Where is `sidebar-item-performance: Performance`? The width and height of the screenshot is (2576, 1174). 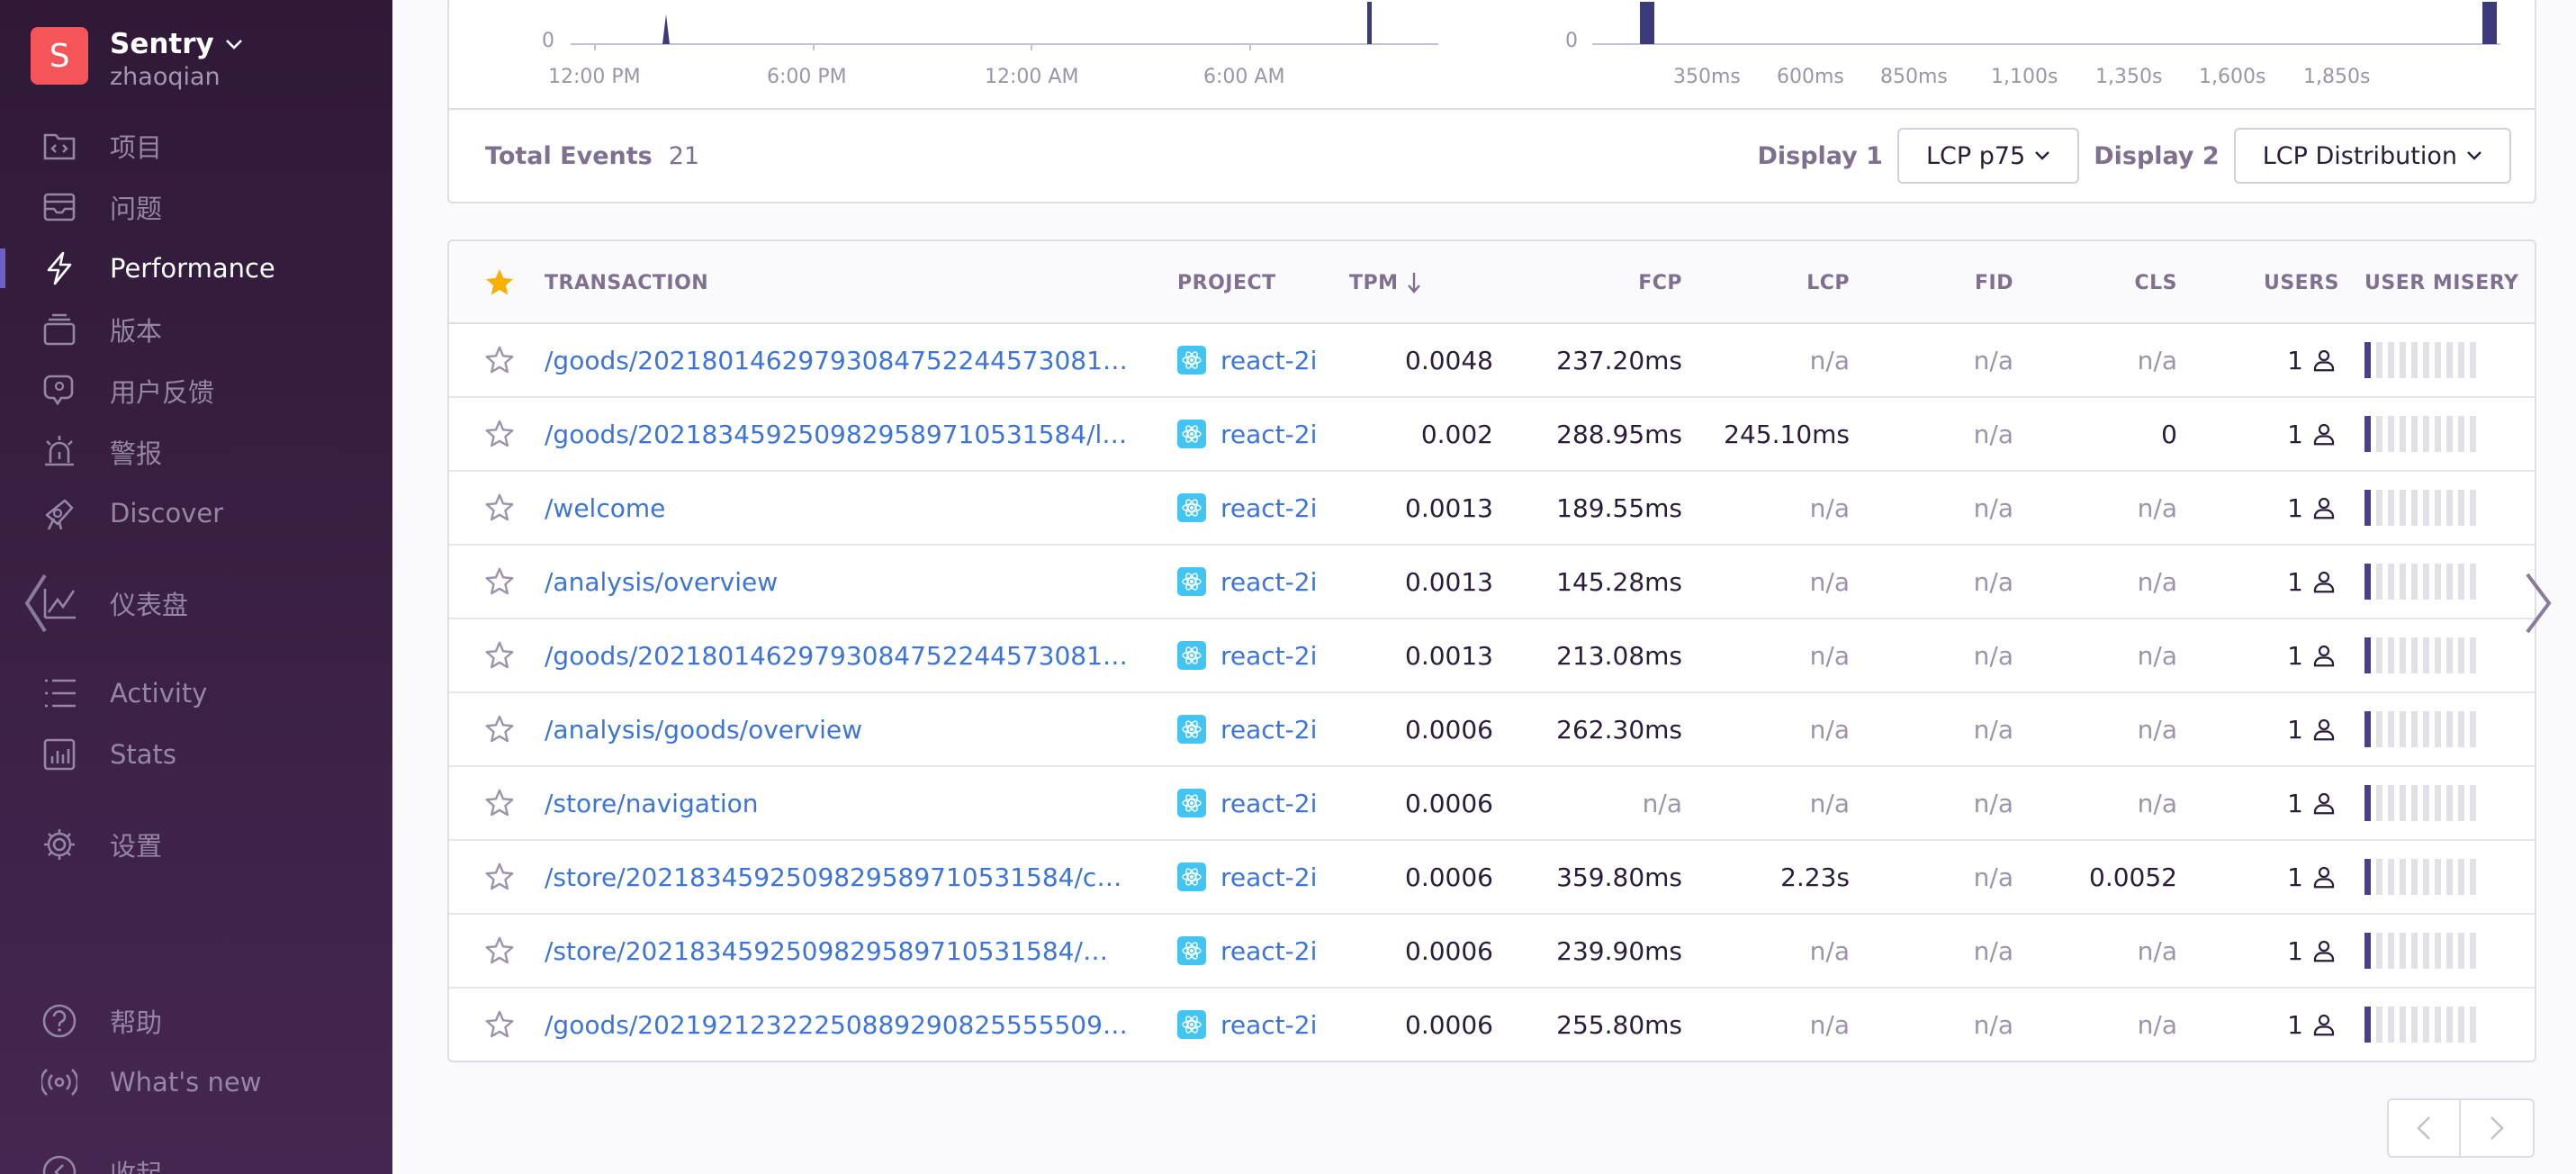
sidebar-item-performance: Performance is located at coordinates (196, 268).